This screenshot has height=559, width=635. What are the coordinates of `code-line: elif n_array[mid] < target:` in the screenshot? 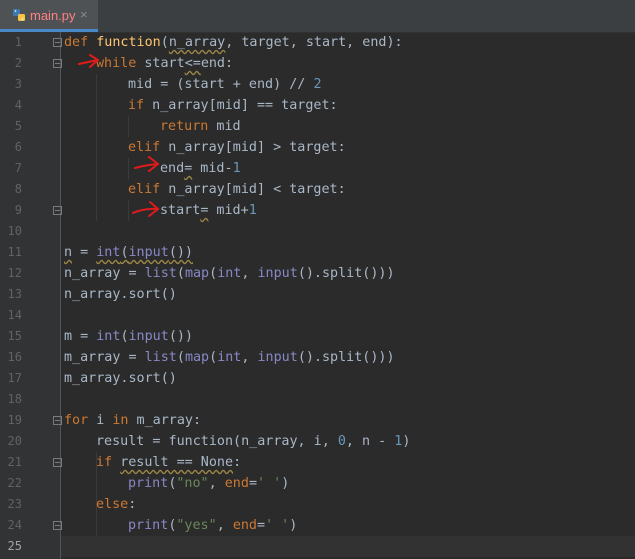 It's located at (237, 189).